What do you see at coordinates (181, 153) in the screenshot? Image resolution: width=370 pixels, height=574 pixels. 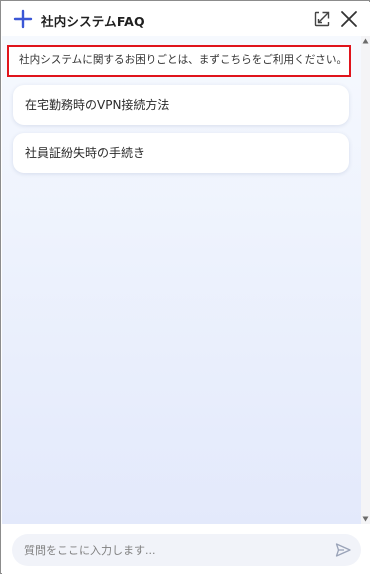 I see `faq-item-id-card: 社員証紛失時の手続き` at bounding box center [181, 153].